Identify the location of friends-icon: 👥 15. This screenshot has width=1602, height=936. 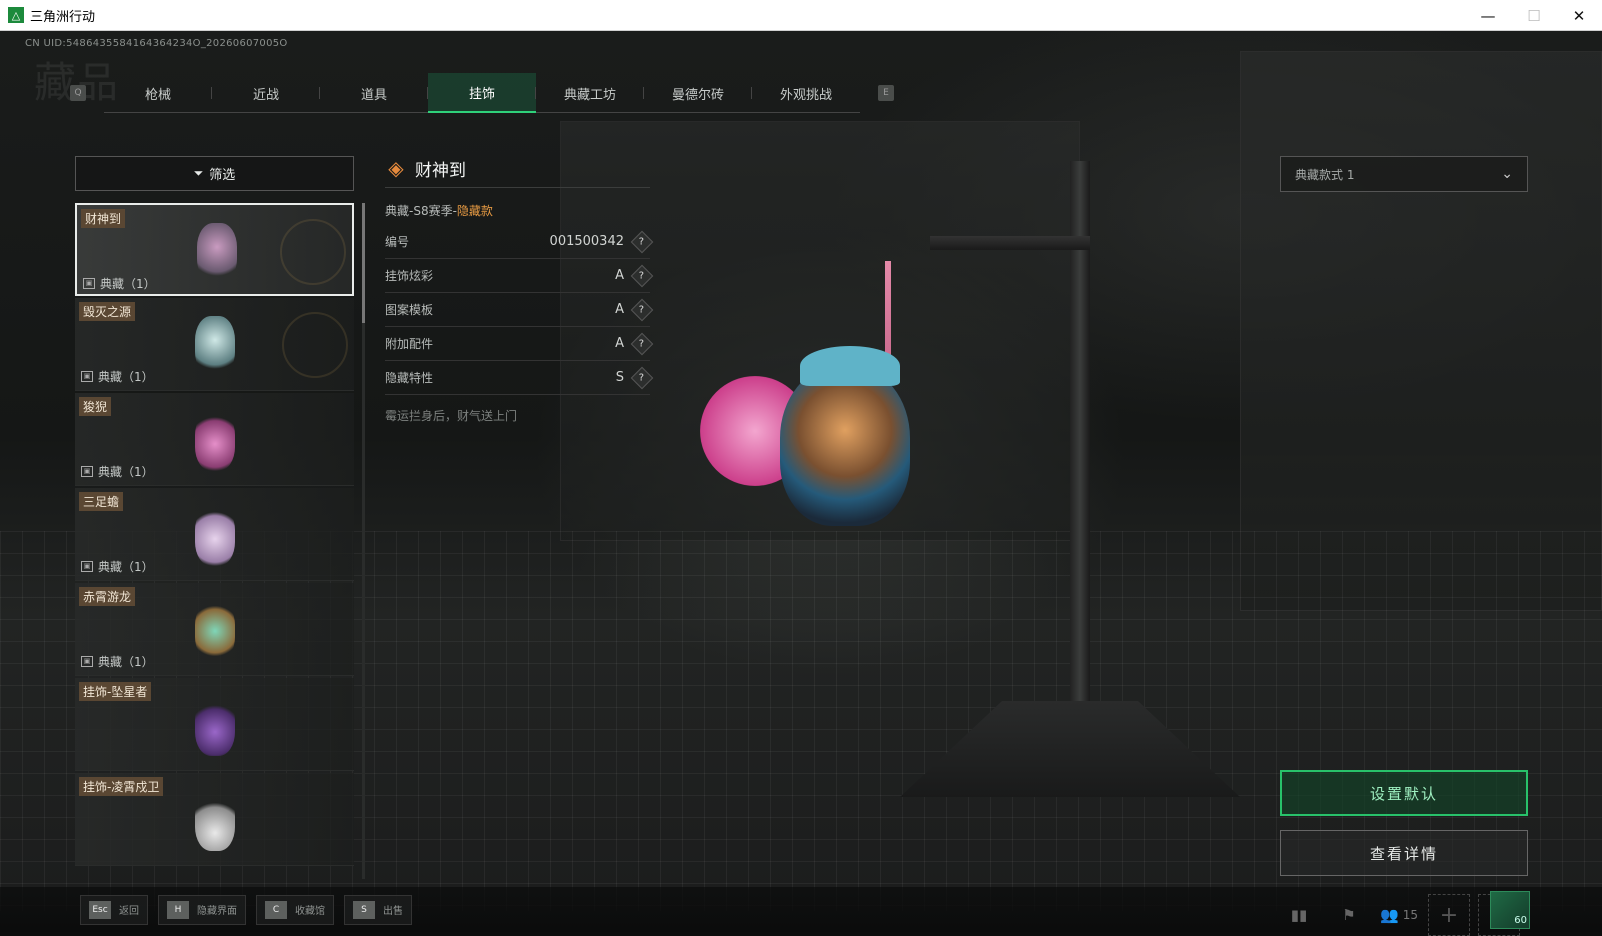
(1399, 915).